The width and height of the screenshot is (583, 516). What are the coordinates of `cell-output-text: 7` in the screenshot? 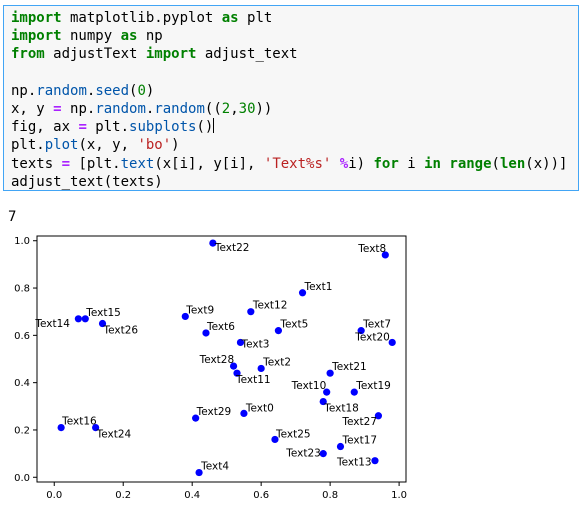 It's located at (12, 217).